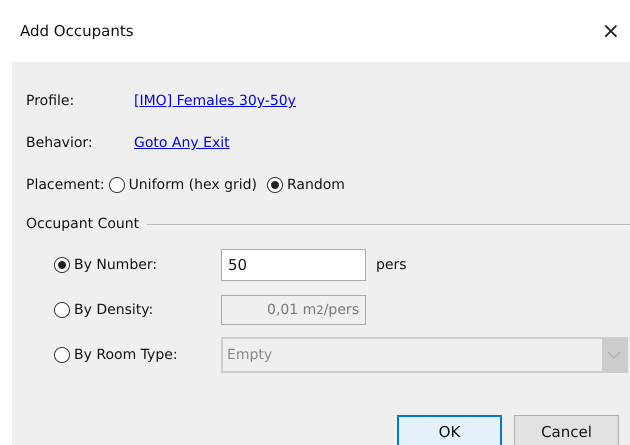  I want to click on window-title: Add Occupants, so click(77, 31).